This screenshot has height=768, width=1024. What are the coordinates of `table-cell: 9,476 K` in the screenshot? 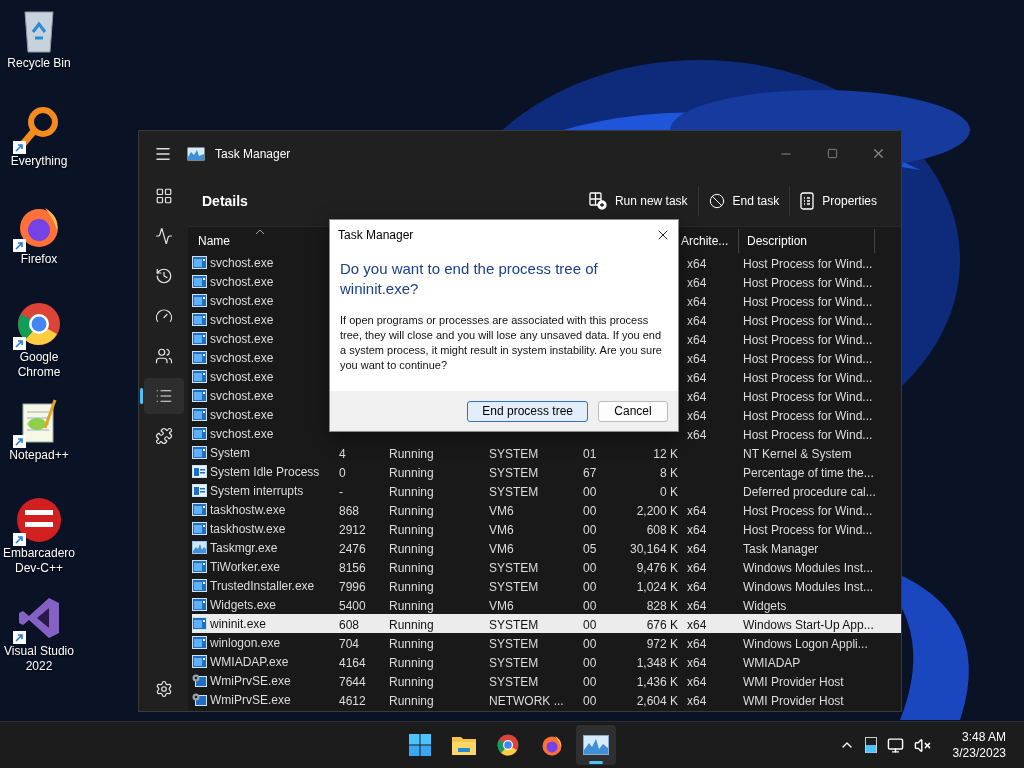 It's located at (657, 567).